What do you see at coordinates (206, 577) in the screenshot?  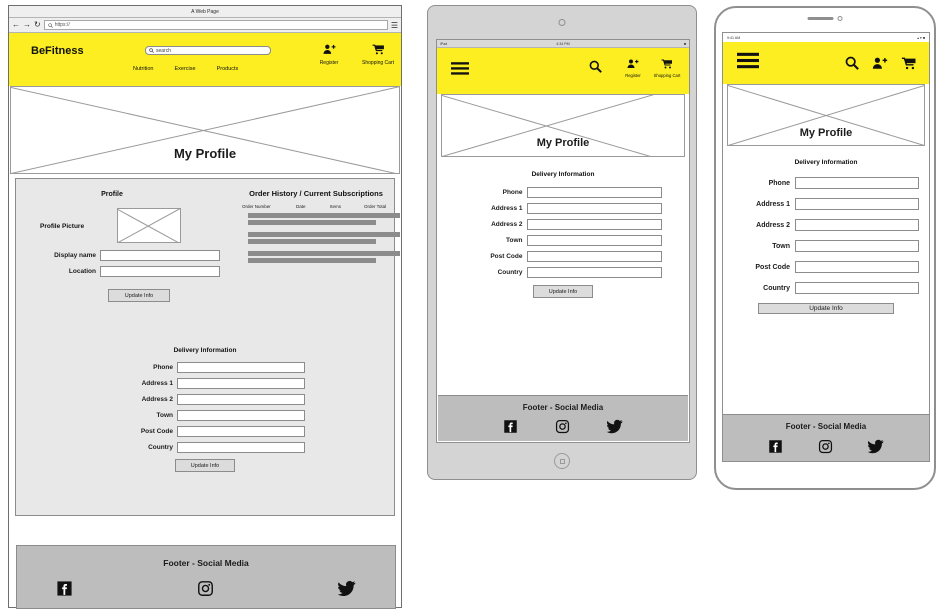 I see `desktop-footer: Footer - Social Media` at bounding box center [206, 577].